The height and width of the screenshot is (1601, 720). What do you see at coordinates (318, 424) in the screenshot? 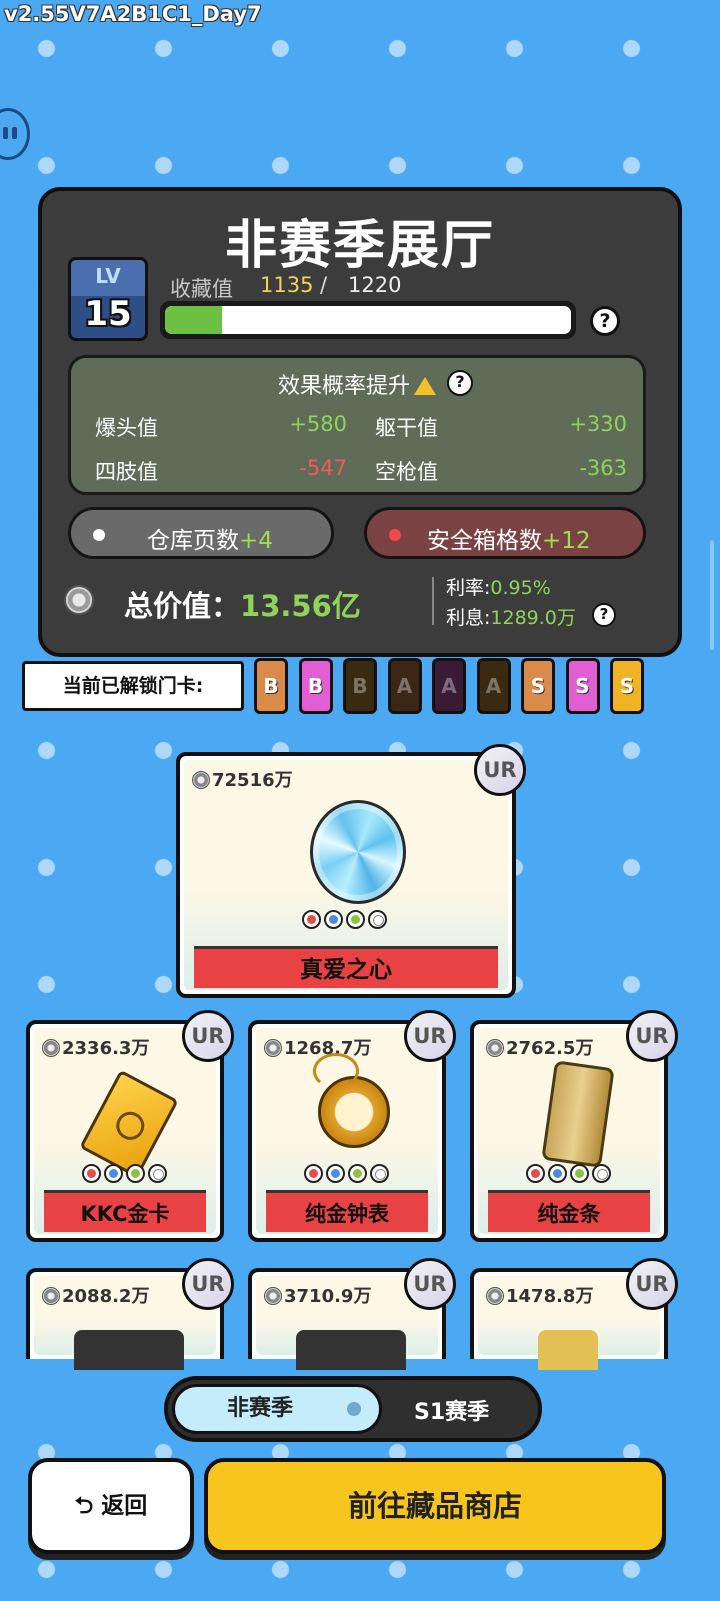
I see `stat-value-headshot: +580` at bounding box center [318, 424].